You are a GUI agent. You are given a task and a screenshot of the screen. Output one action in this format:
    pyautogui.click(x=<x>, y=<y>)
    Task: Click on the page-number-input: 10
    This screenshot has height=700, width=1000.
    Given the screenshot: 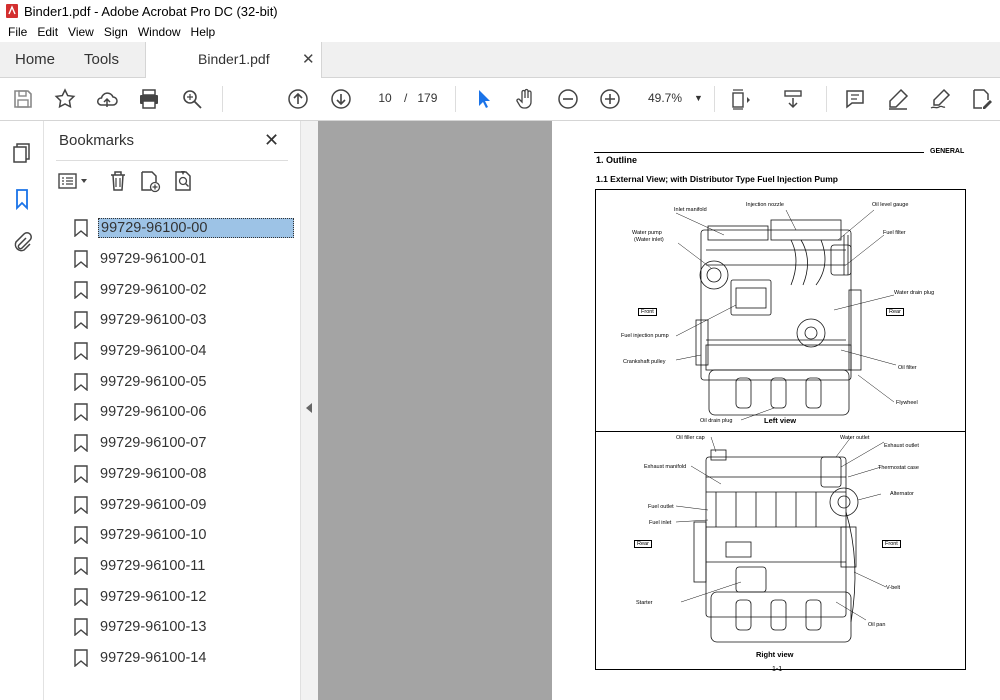 What is the action you would take?
    pyautogui.click(x=385, y=98)
    